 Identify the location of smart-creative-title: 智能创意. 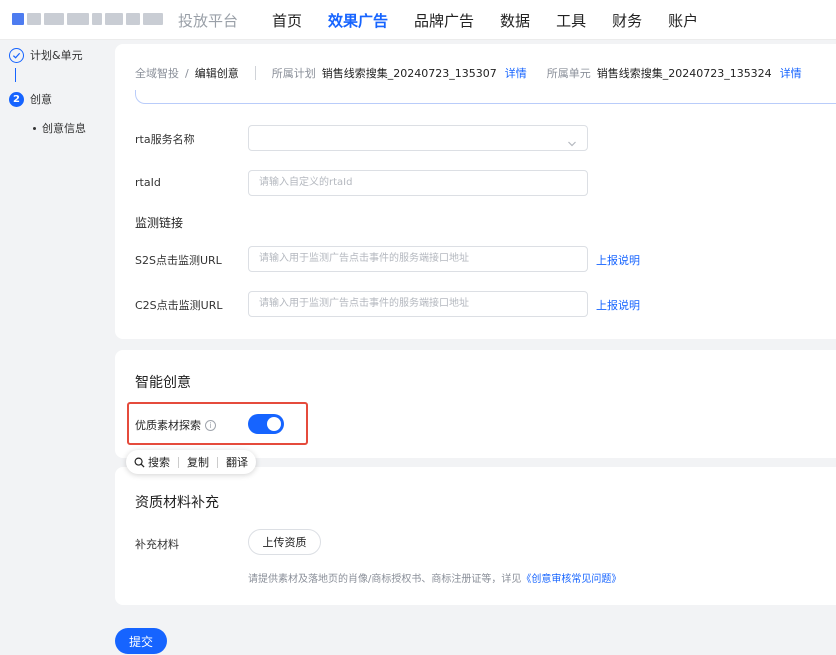
(163, 383).